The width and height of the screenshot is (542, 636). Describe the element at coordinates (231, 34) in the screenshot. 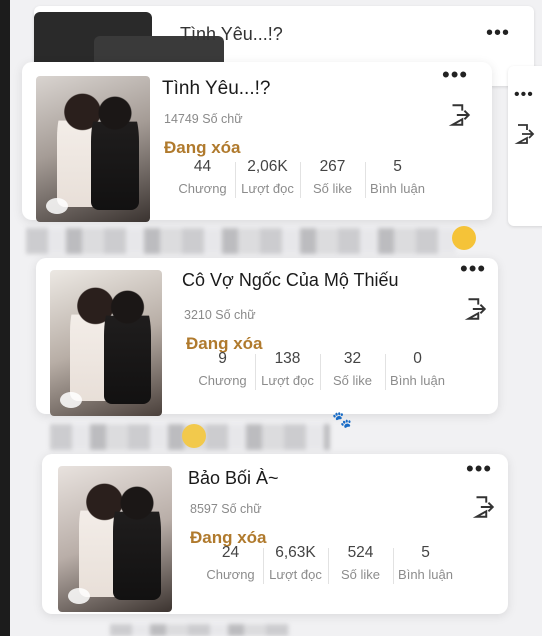

I see `background-title: Tình Yêu...!?` at that location.